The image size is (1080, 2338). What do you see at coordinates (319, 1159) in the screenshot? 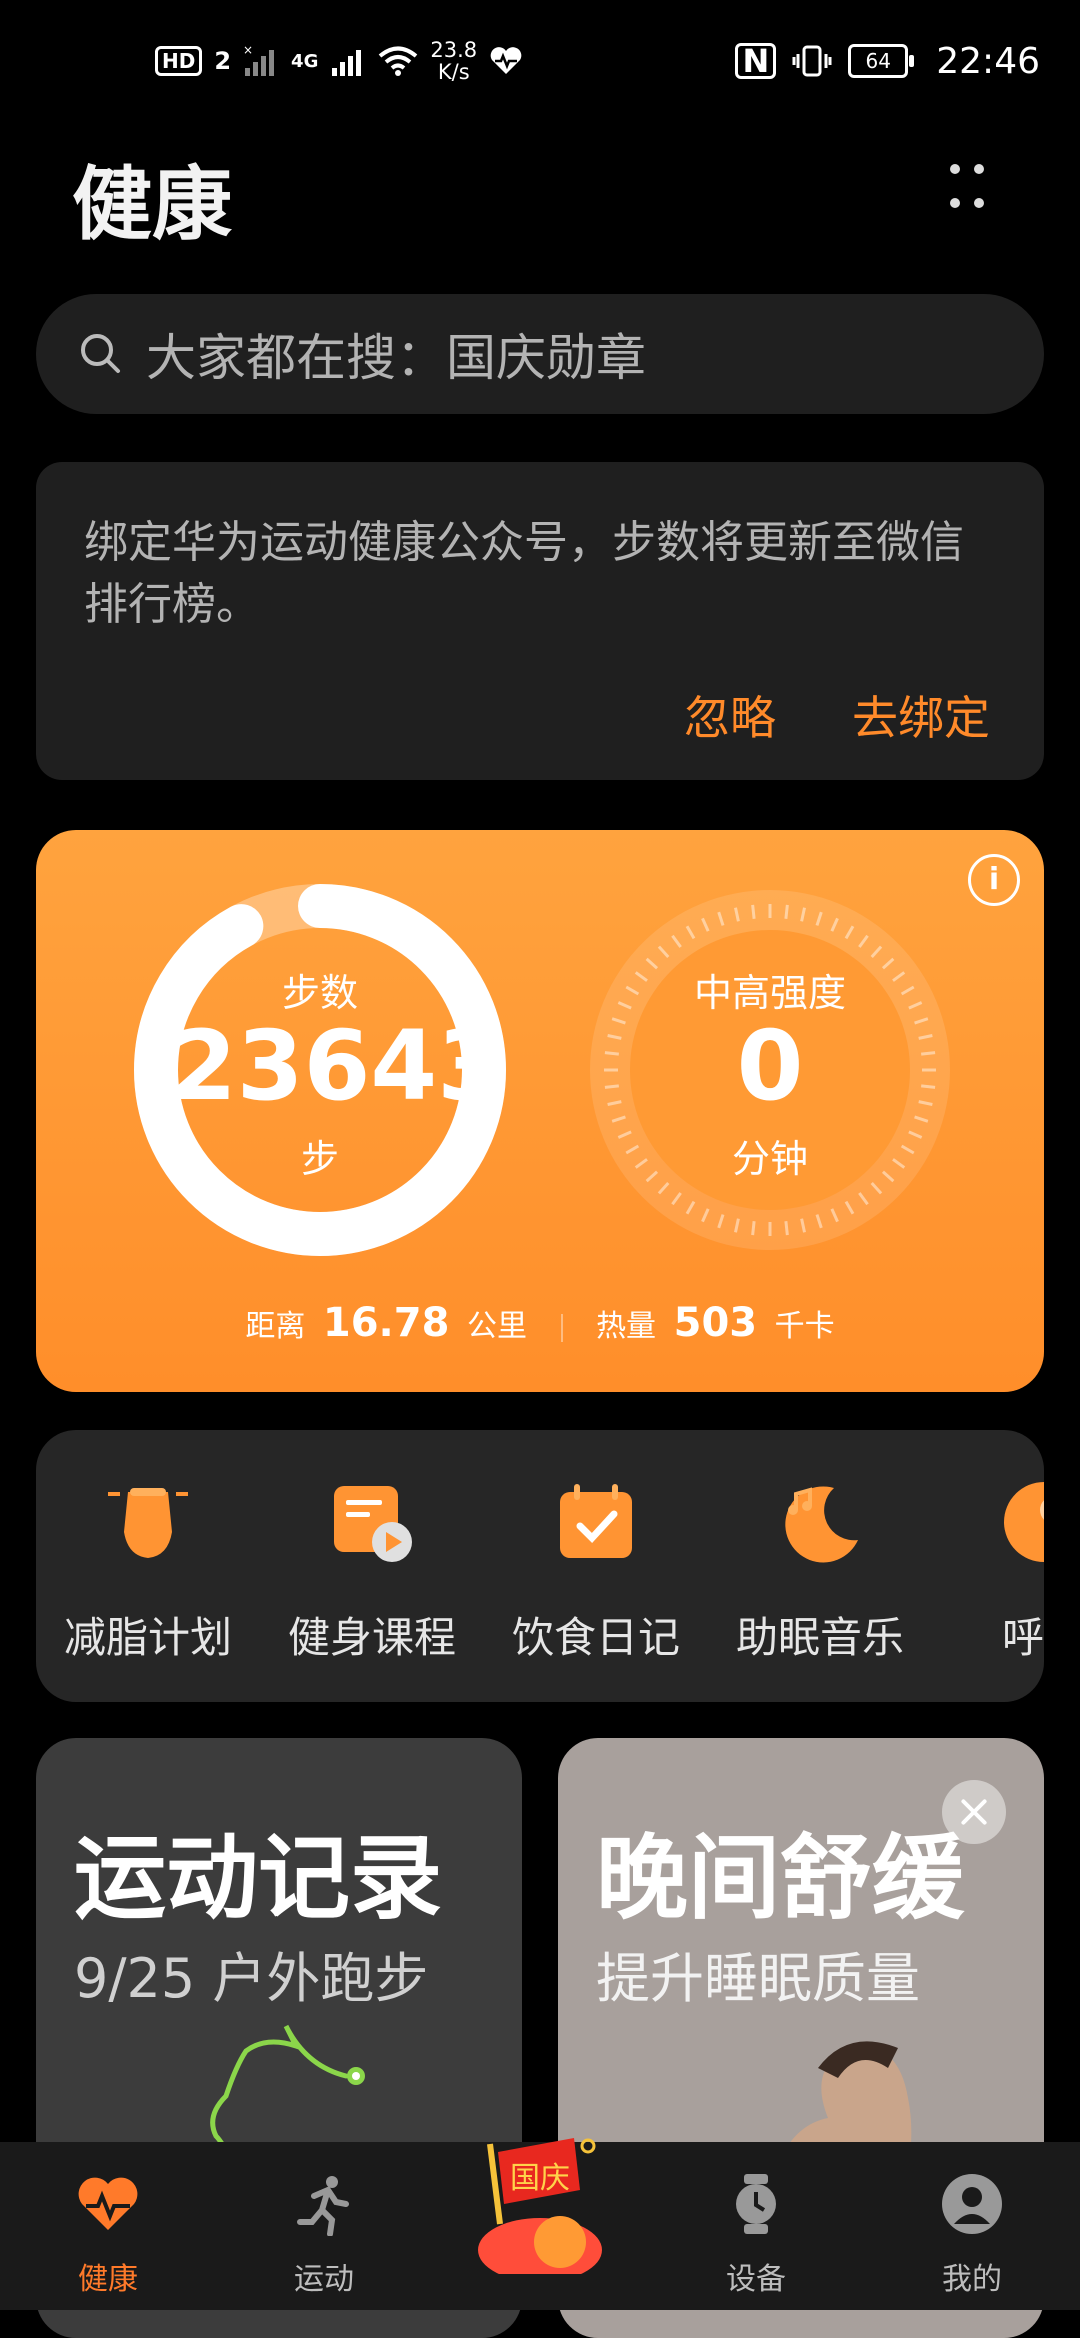
I see `steps-unit: 步` at bounding box center [319, 1159].